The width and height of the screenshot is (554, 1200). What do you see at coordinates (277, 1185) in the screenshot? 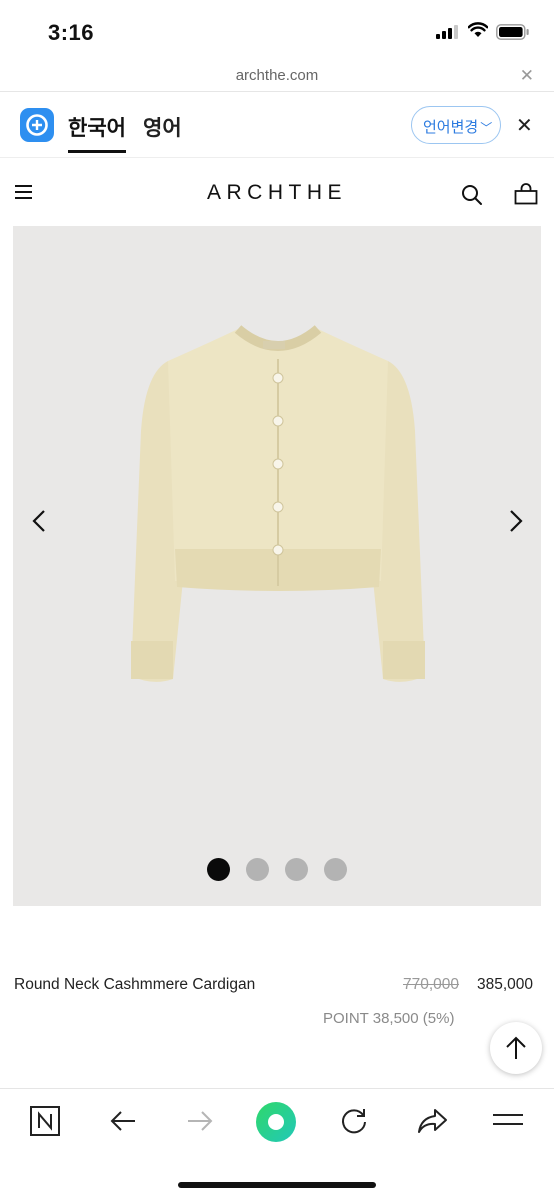
I see `home-indicator` at bounding box center [277, 1185].